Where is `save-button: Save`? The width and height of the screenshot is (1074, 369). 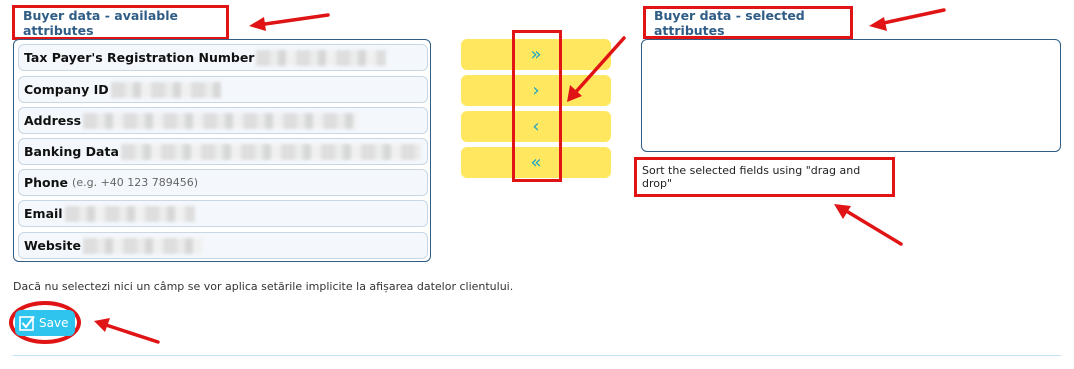 save-button: Save is located at coordinates (45, 323).